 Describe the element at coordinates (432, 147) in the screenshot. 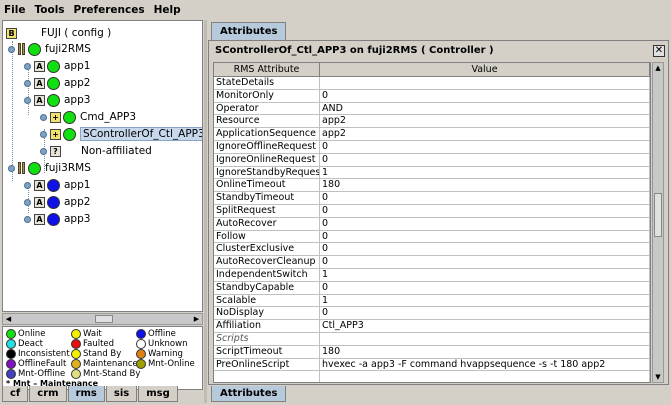

I see `table-row: IgnoreOfflineRequest 0` at that location.